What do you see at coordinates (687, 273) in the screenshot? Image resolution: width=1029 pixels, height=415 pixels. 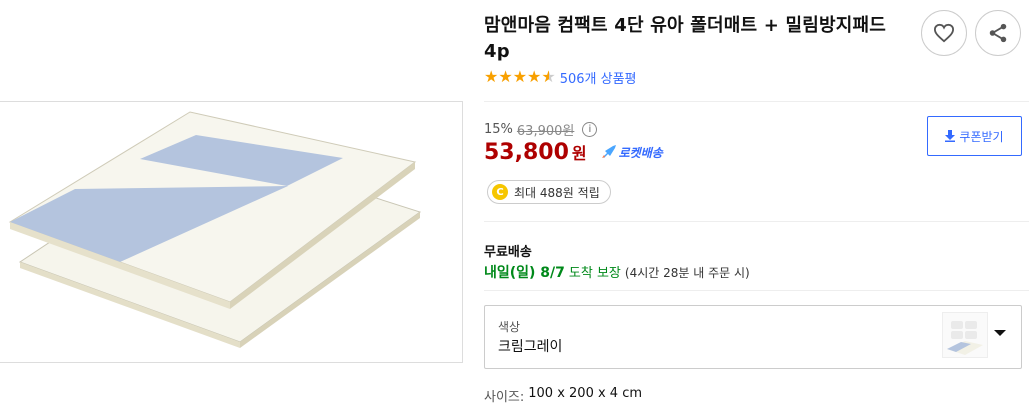 I see `order-deadline: (4시간 28분 내 주문 시)` at bounding box center [687, 273].